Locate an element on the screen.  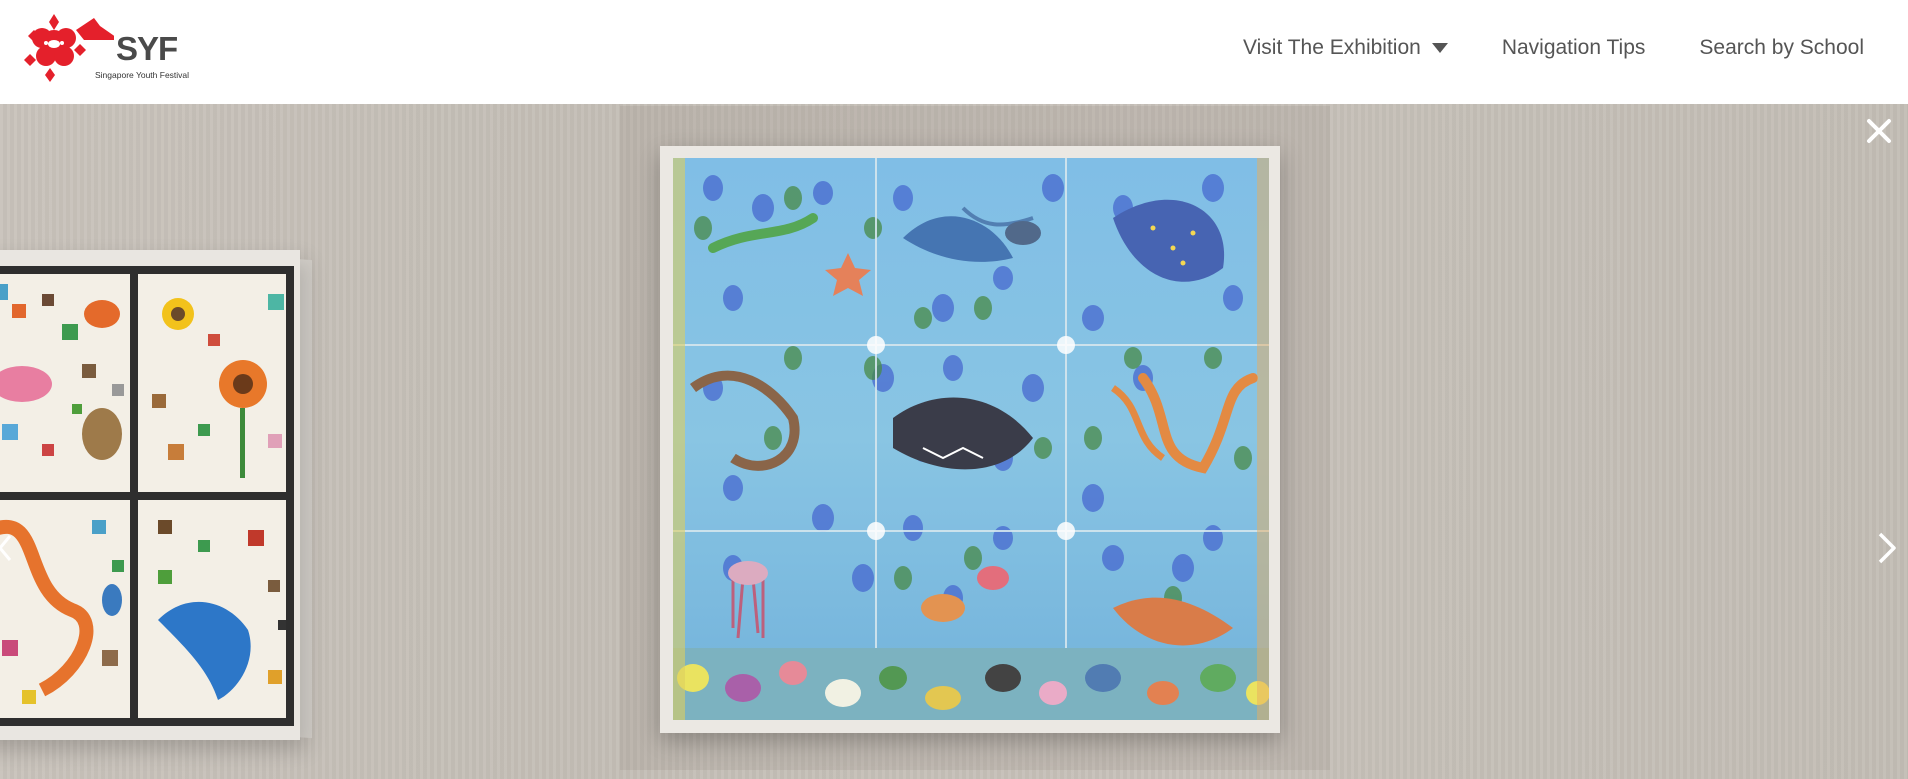
chevron-right-icon is located at coordinates (1887, 548).